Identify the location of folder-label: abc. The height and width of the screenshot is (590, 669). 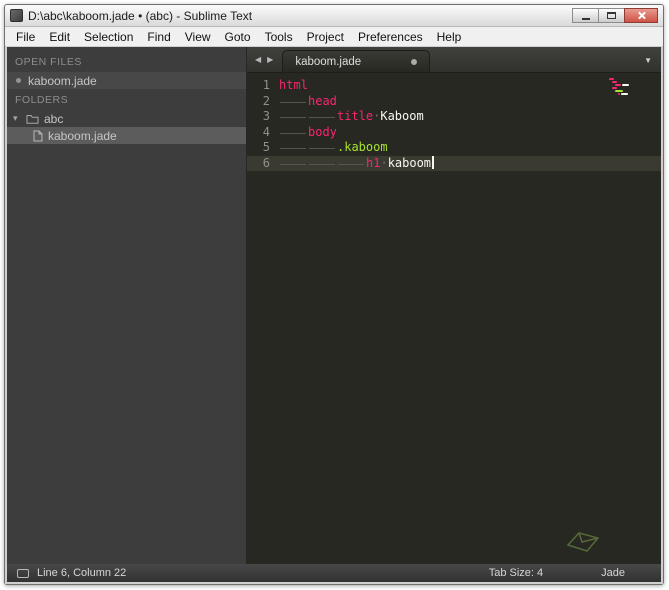
(54, 118).